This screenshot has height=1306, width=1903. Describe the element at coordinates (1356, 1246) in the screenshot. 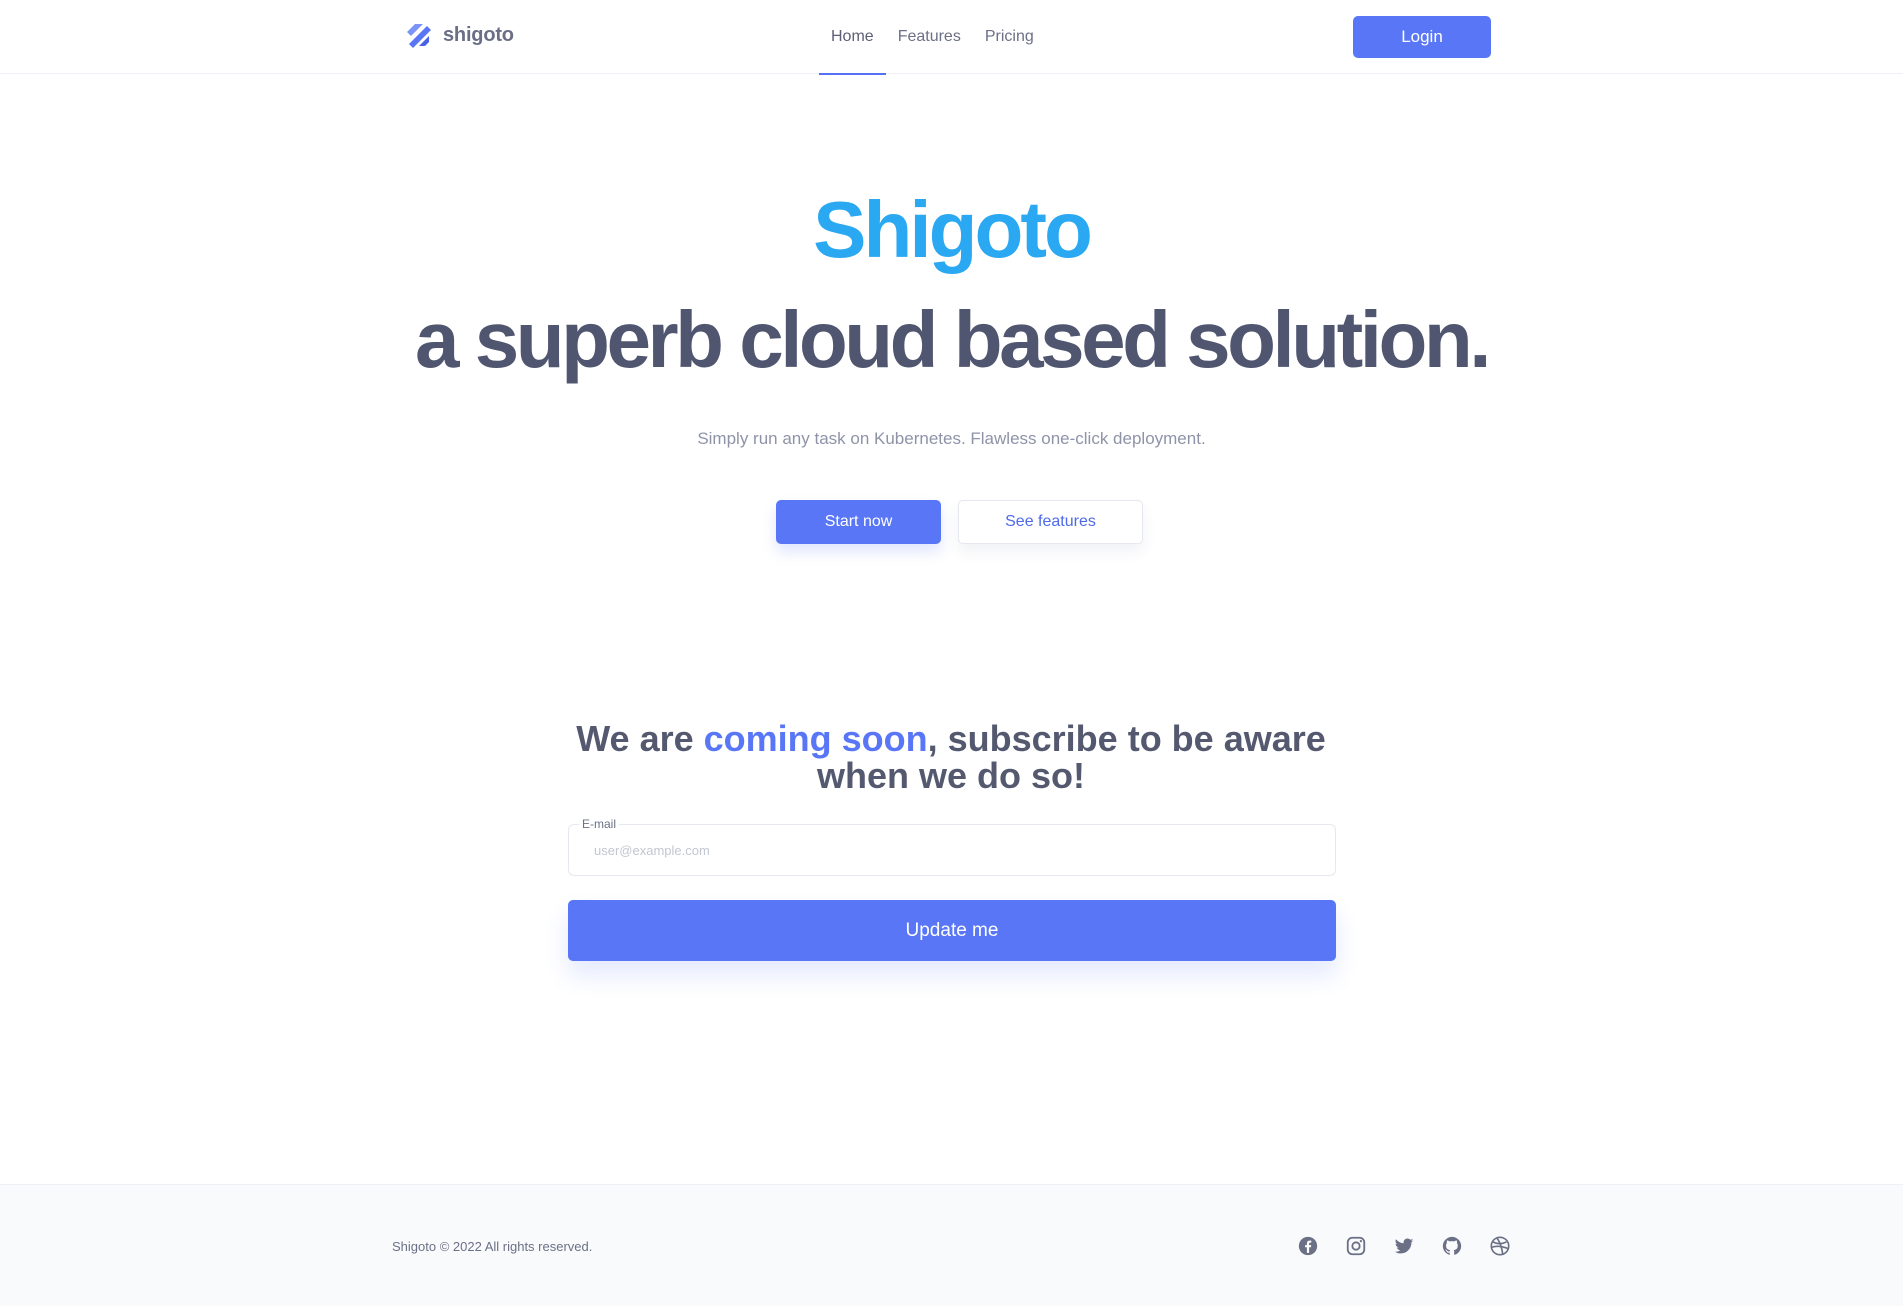

I see `instagram-icon` at that location.